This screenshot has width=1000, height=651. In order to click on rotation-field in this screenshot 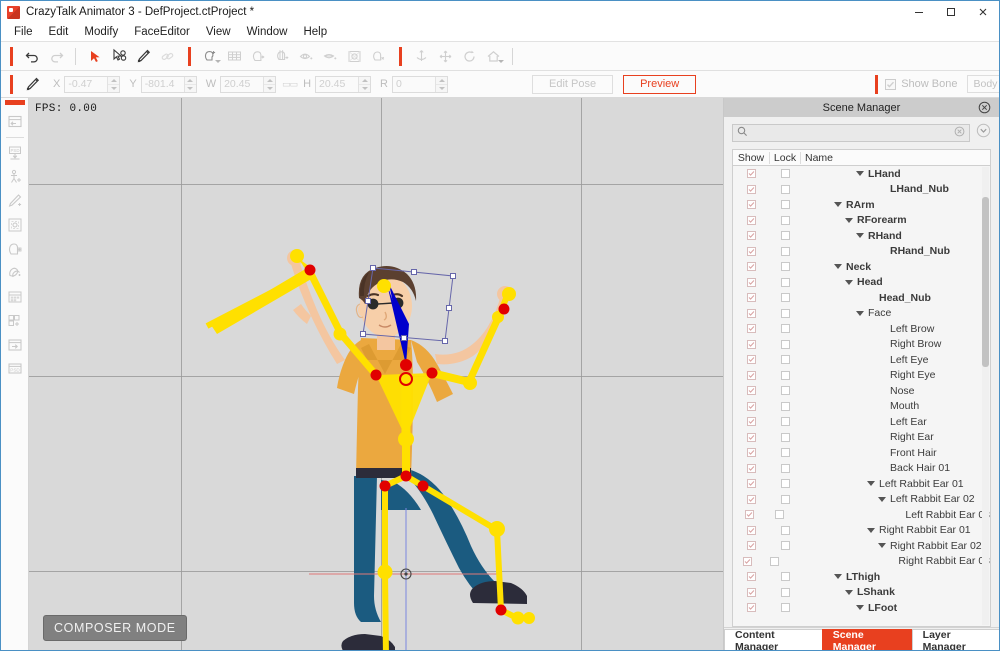, I will do `click(420, 84)`.